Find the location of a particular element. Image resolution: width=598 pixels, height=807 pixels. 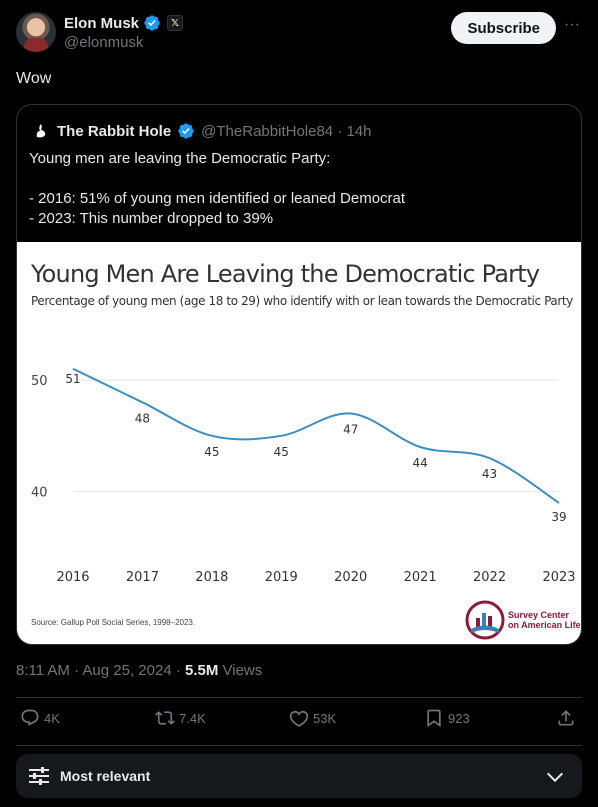

repost-icon is located at coordinates (165, 718).